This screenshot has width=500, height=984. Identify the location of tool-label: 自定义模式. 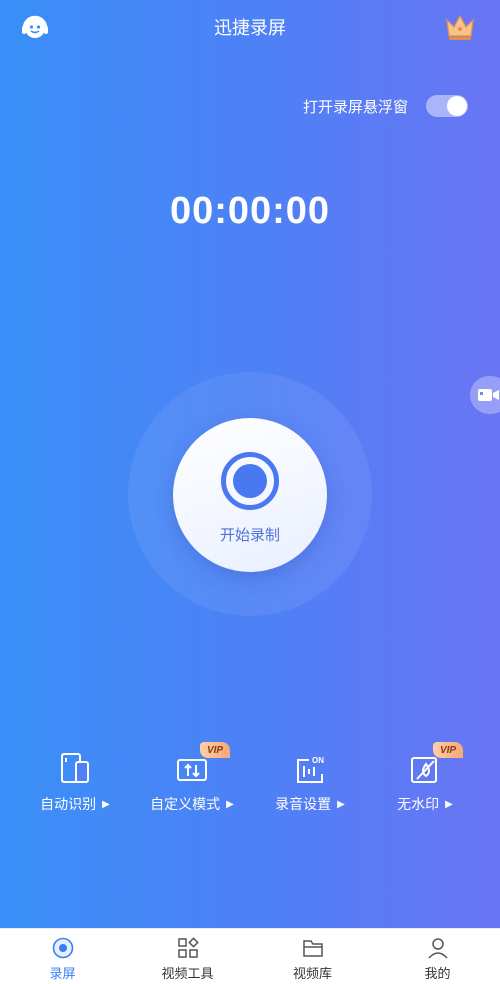
(185, 805).